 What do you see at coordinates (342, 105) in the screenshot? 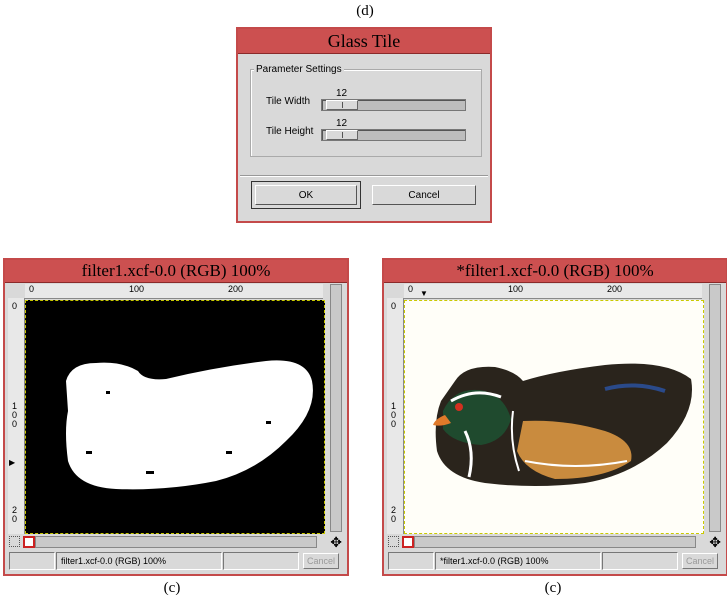
I see `tile-width-slider-thumb` at bounding box center [342, 105].